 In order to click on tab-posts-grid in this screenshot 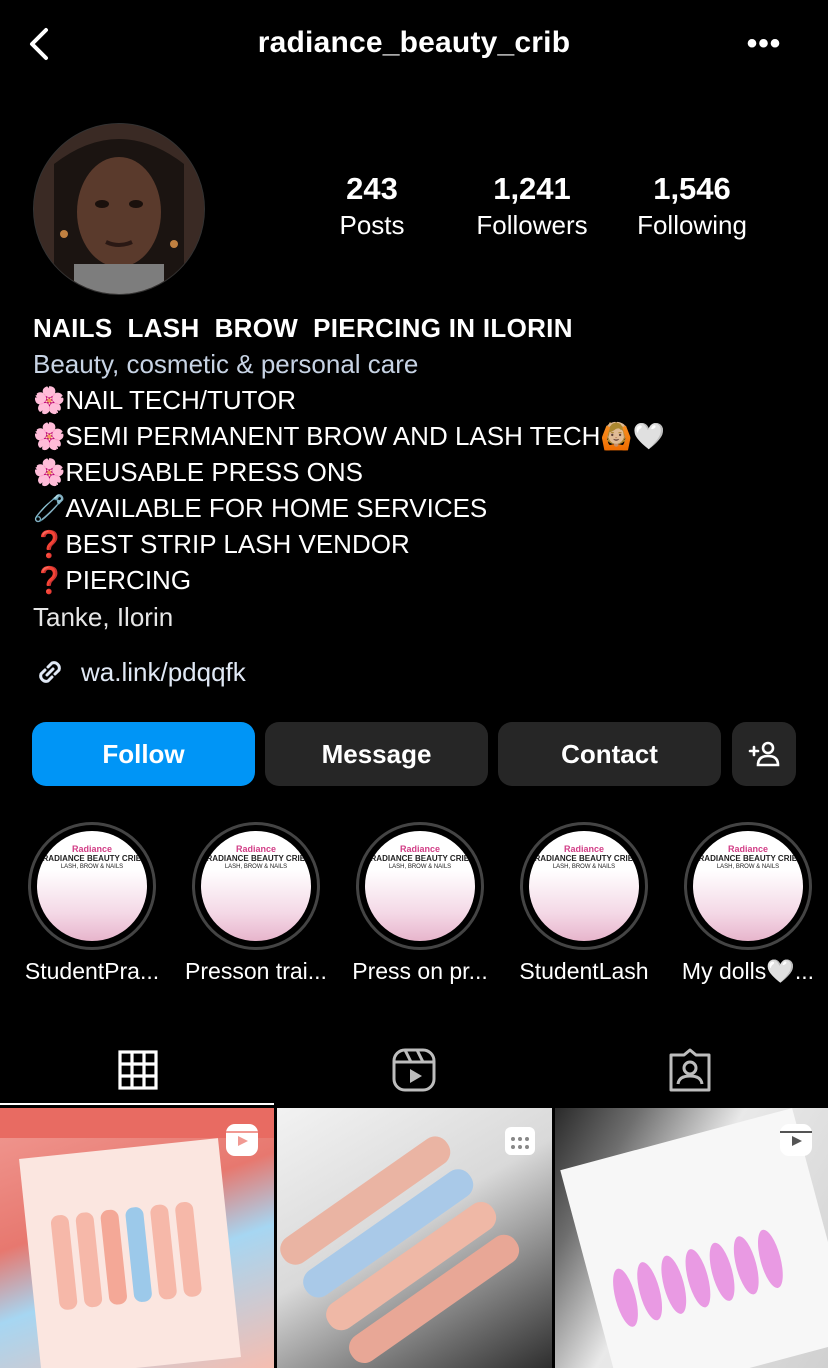, I will do `click(138, 1070)`.